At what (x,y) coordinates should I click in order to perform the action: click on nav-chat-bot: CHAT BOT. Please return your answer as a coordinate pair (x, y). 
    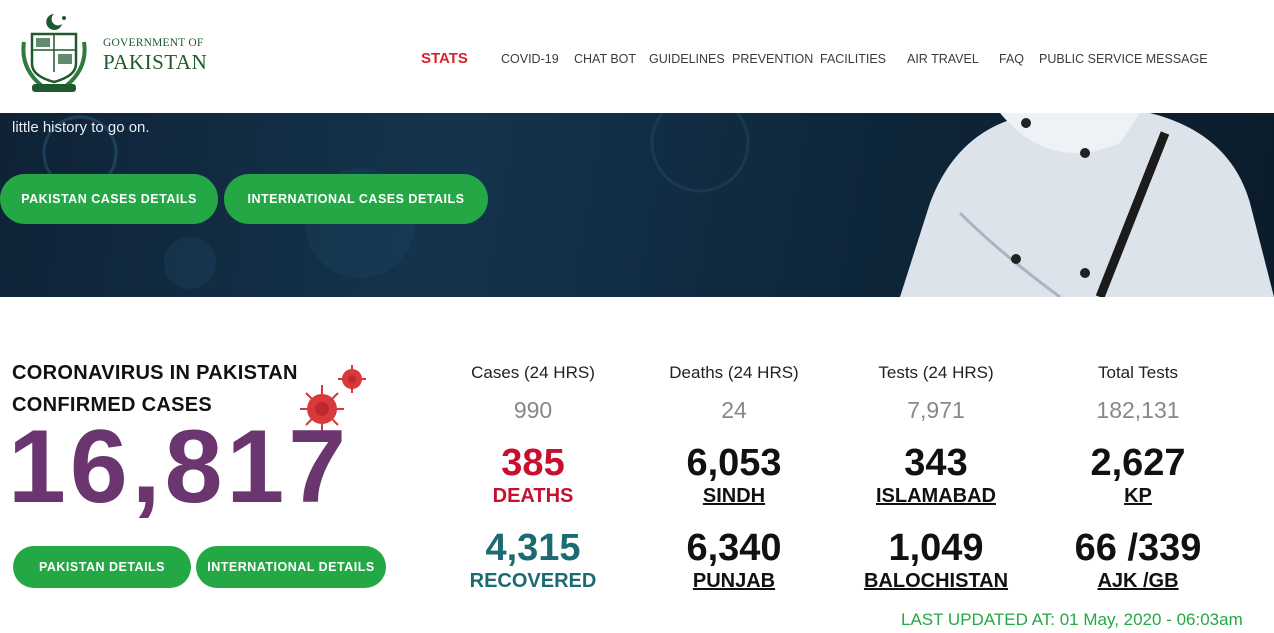
    Looking at the image, I should click on (605, 59).